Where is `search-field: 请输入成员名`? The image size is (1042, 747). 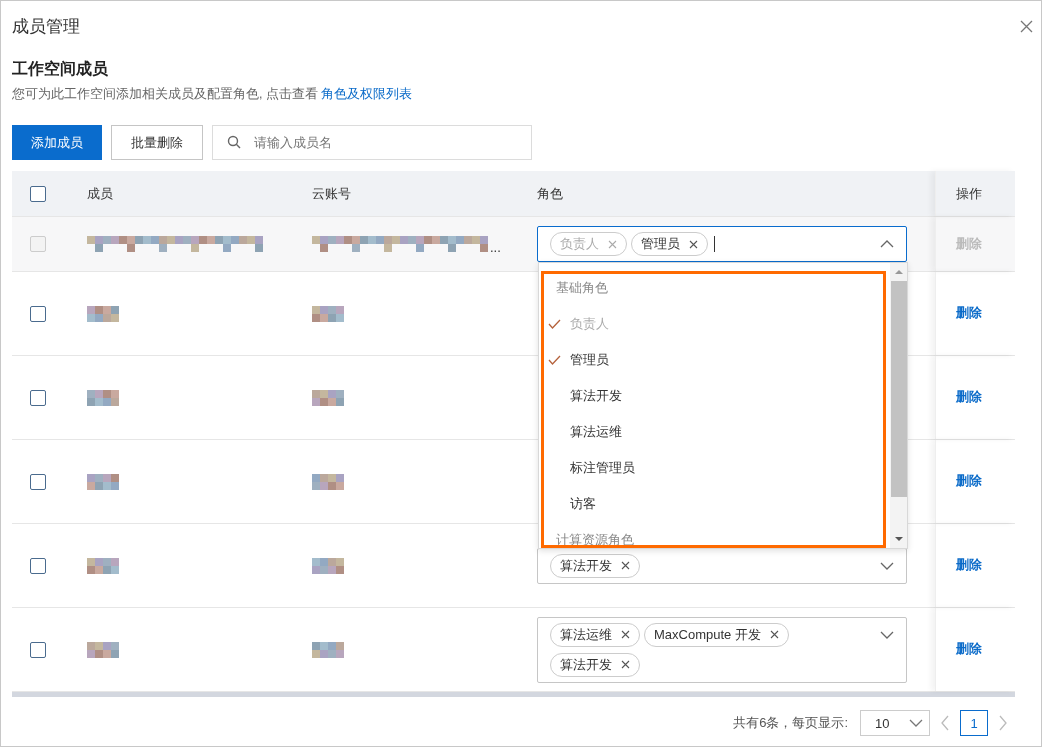
search-field: 请输入成员名 is located at coordinates (372, 142).